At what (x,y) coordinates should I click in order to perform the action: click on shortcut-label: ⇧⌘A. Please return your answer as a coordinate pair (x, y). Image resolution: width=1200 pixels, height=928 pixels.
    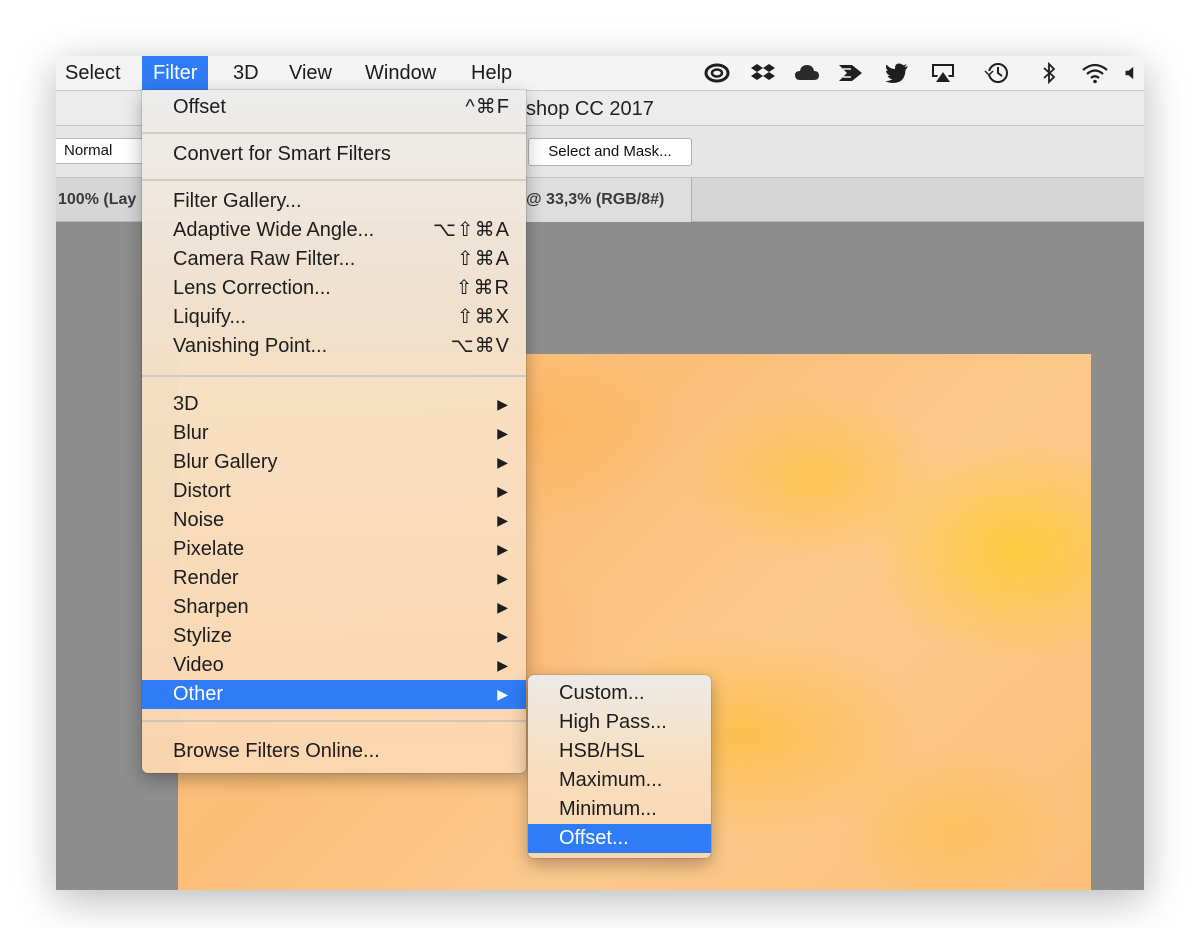
    Looking at the image, I should click on (483, 259).